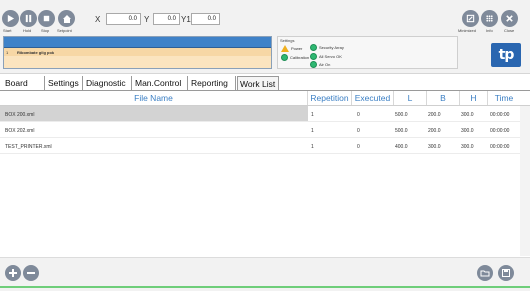 The width and height of the screenshot is (530, 291). I want to click on column-time: Time, so click(504, 98).